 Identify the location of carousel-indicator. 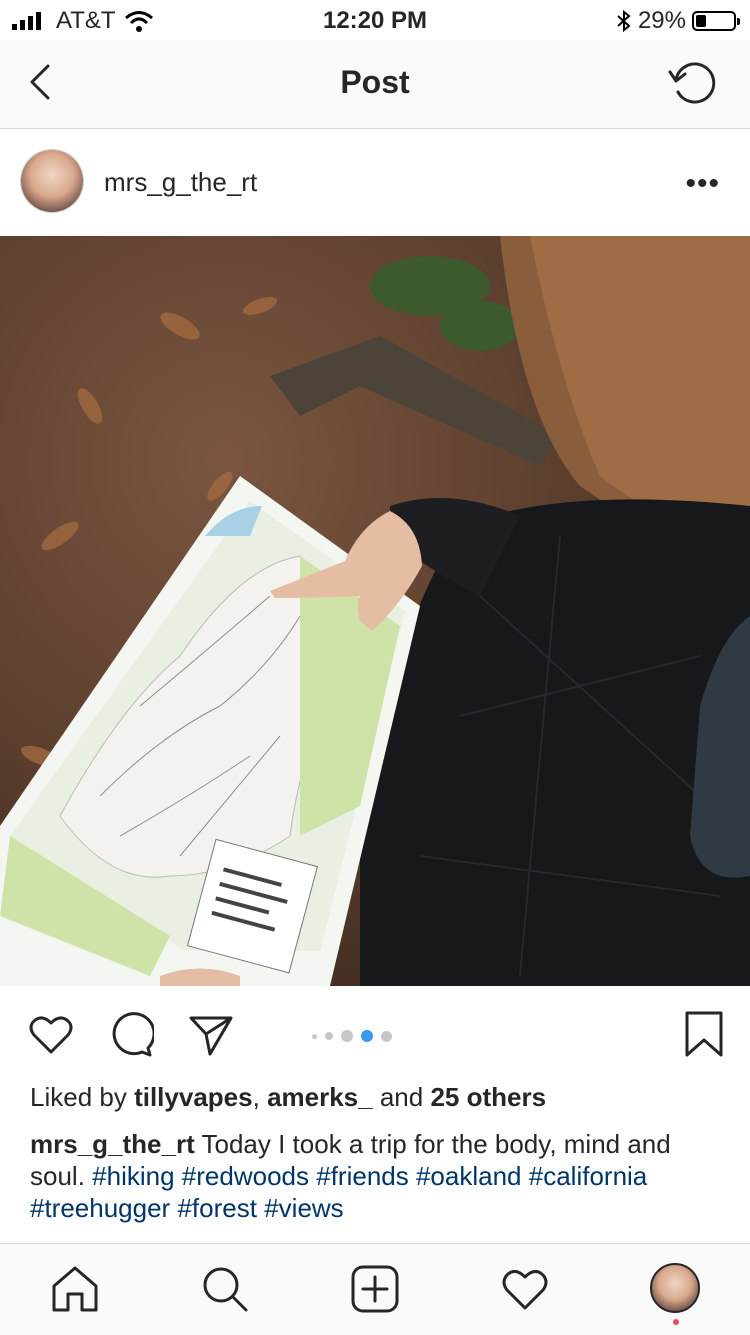
(352, 1036).